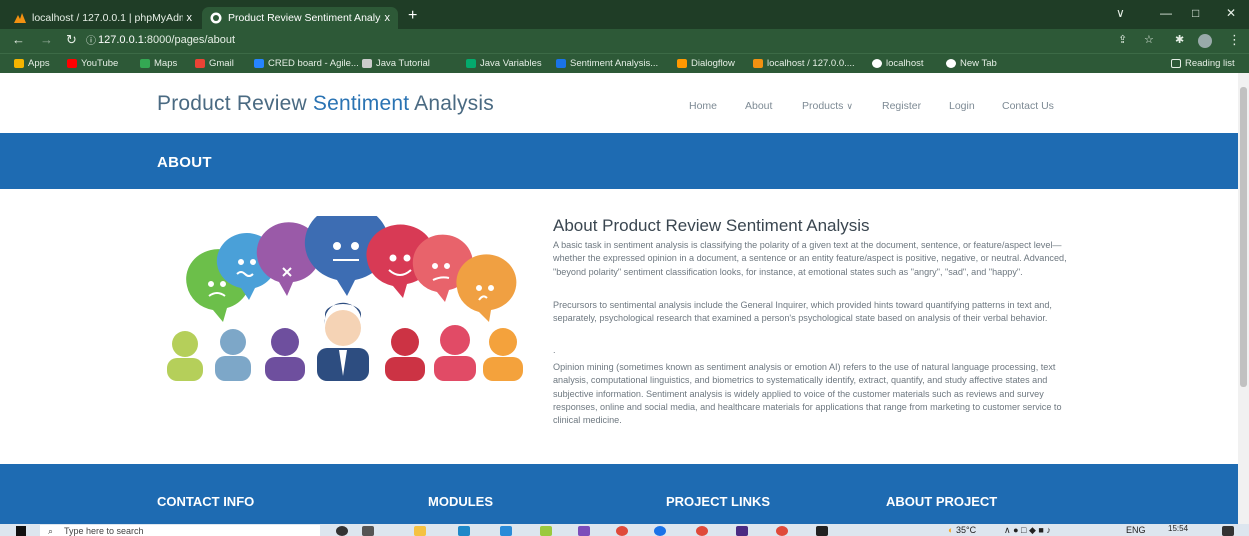 This screenshot has width=1249, height=536. I want to click on scrollbar-thumb, so click(1243, 237).